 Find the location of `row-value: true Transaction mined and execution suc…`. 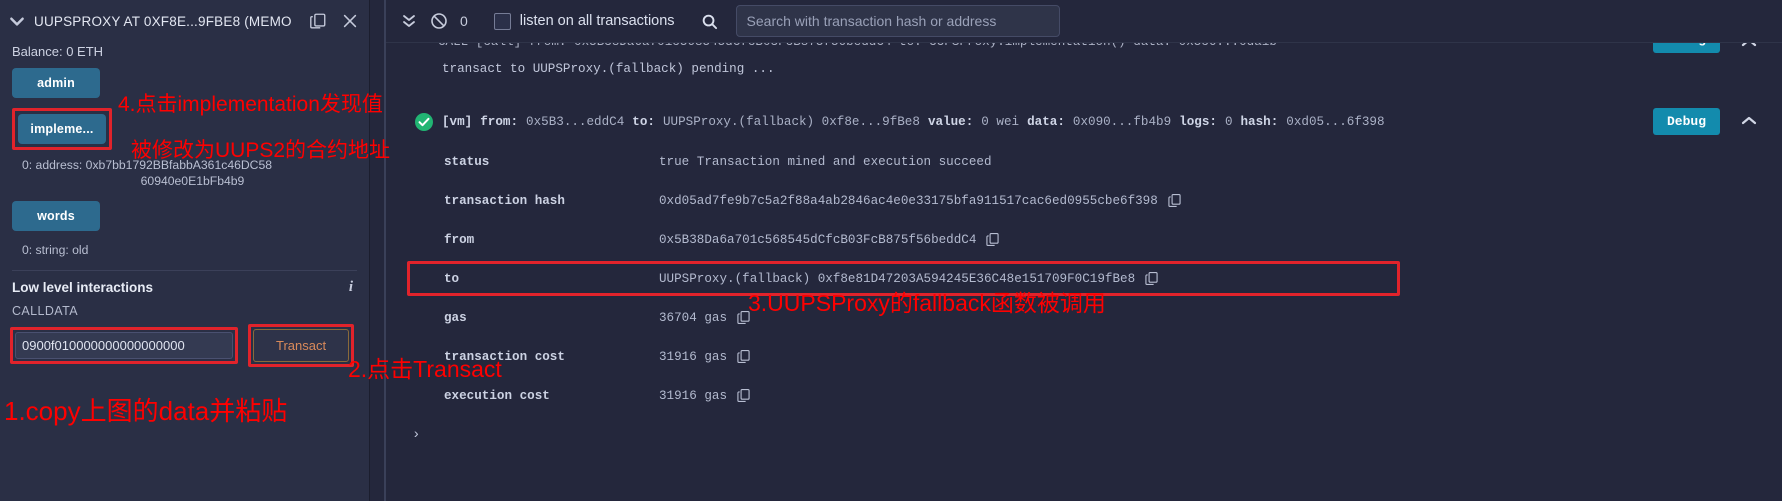

row-value: true Transaction mined and execution suc… is located at coordinates (825, 161).